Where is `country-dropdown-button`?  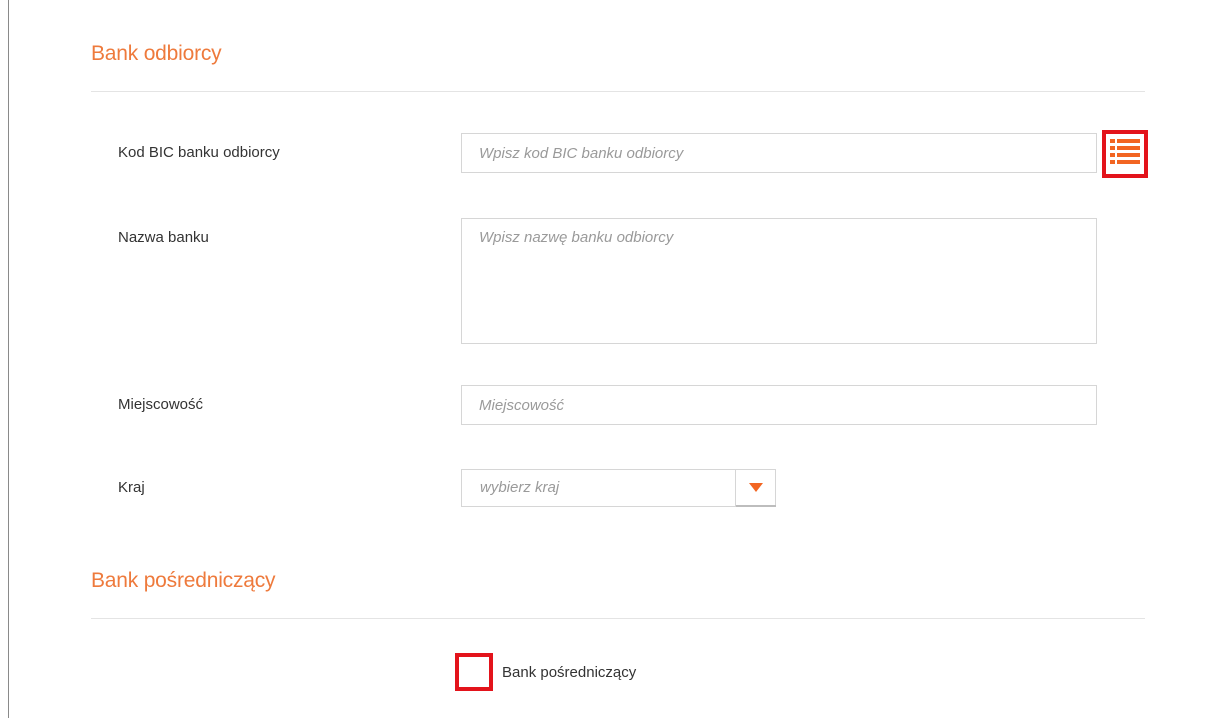
country-dropdown-button is located at coordinates (755, 488).